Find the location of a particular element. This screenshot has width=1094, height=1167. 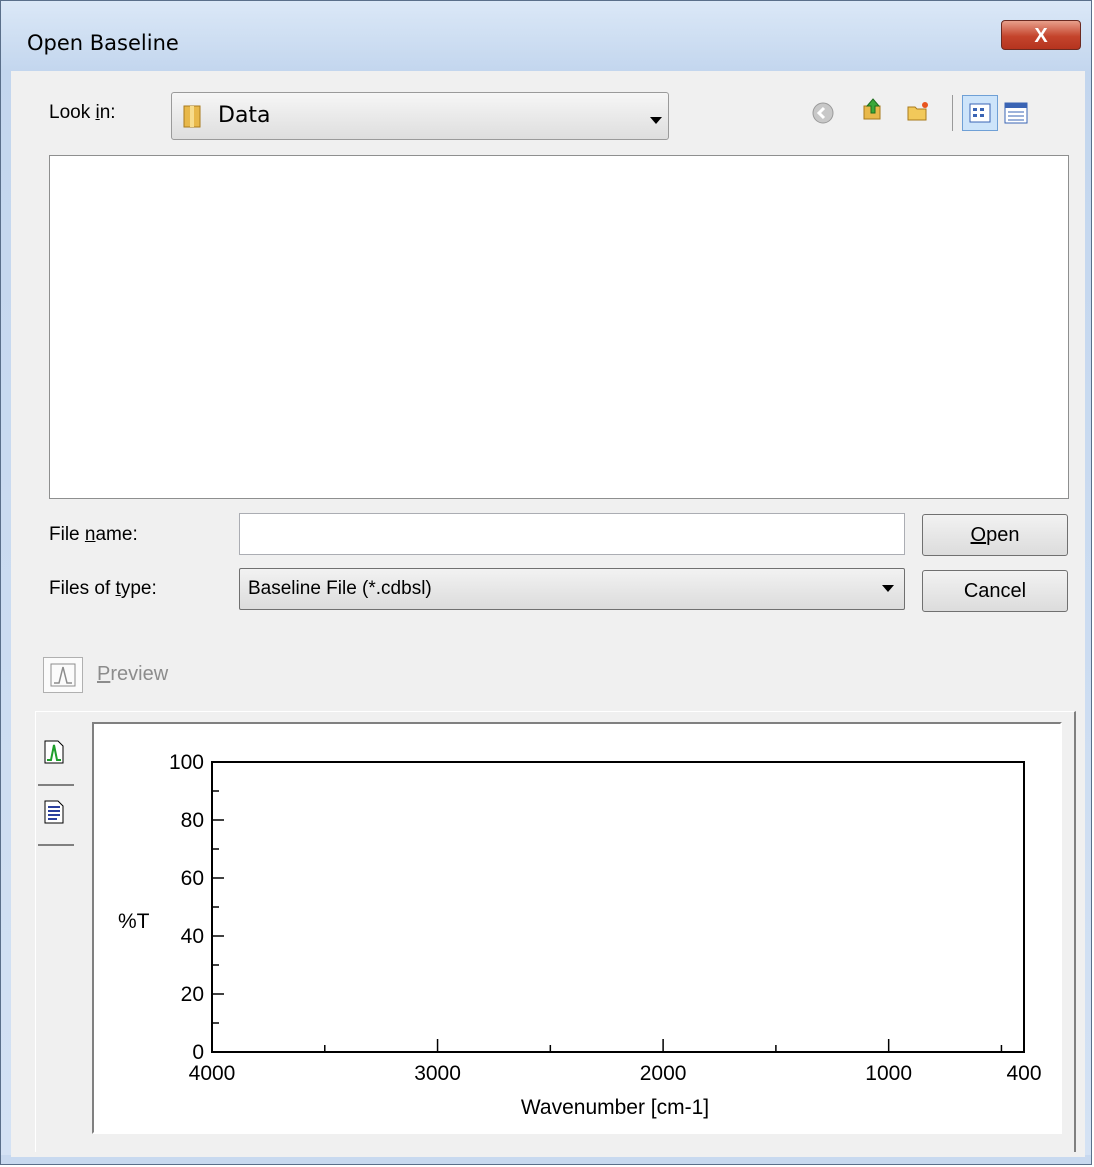

spectrum-icon is located at coordinates (63, 675).